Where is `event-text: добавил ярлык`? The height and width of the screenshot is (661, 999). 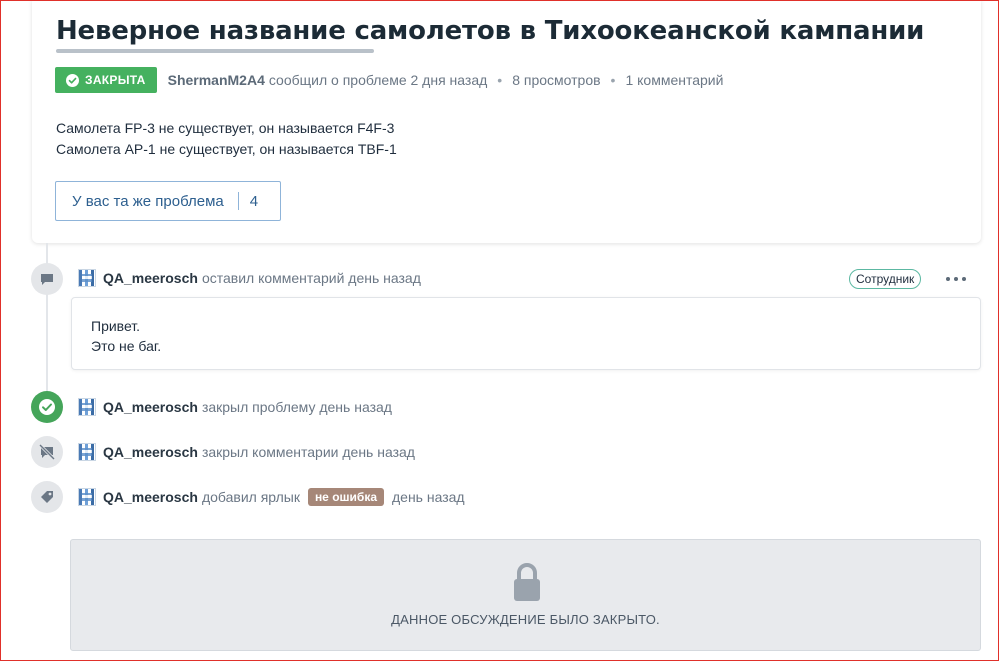 event-text: добавил ярлык is located at coordinates (250, 497).